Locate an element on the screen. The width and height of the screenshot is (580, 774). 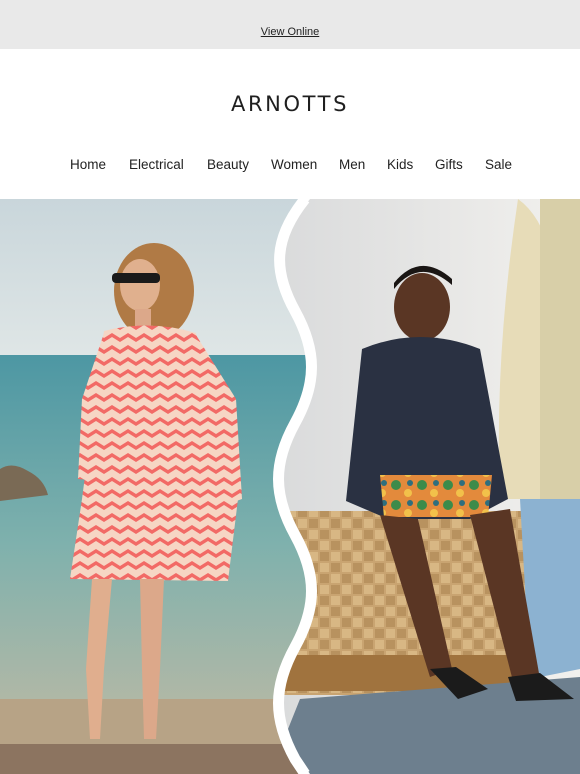
top-bar: View Online is located at coordinates (290, 24).